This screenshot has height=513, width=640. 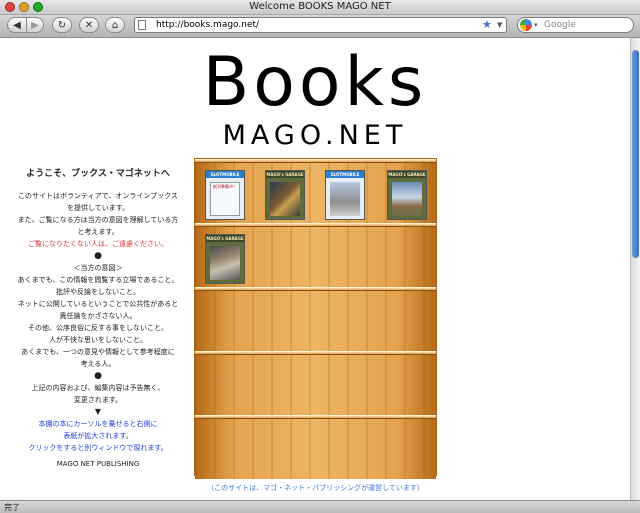 I want to click on forward-arrow-icon: ▶, so click(x=35, y=25).